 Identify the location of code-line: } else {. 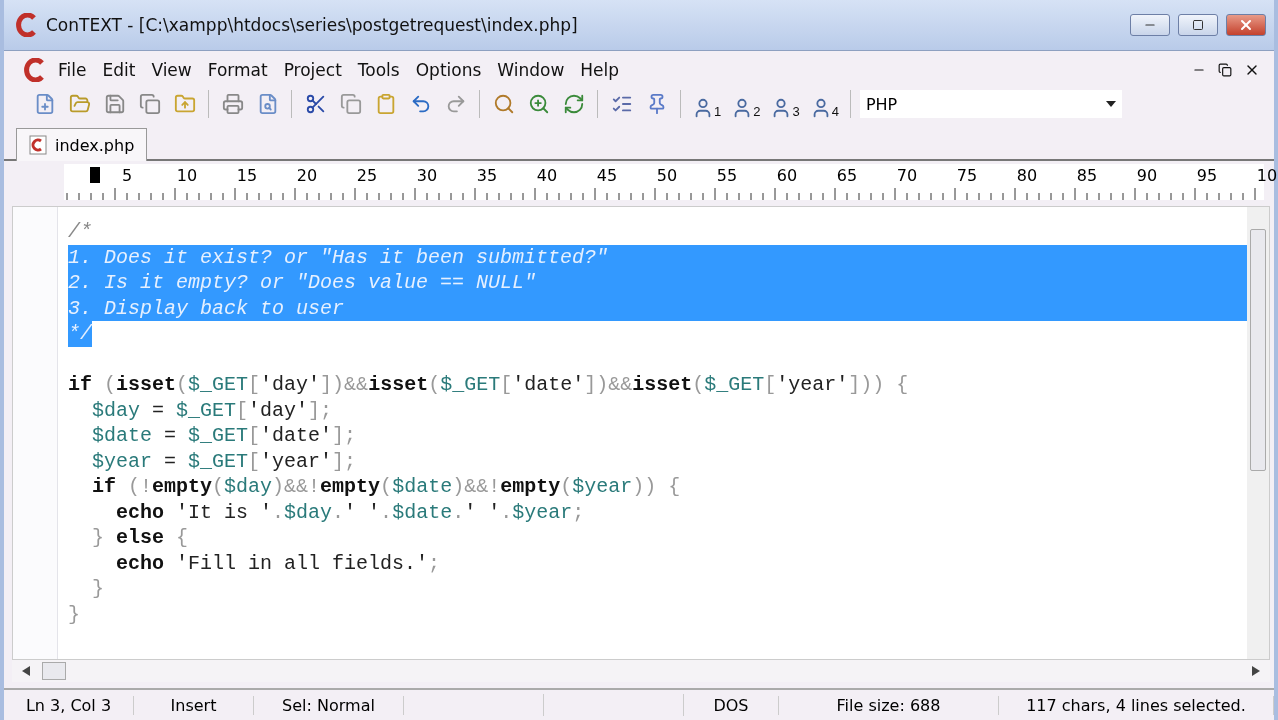
(140, 538).